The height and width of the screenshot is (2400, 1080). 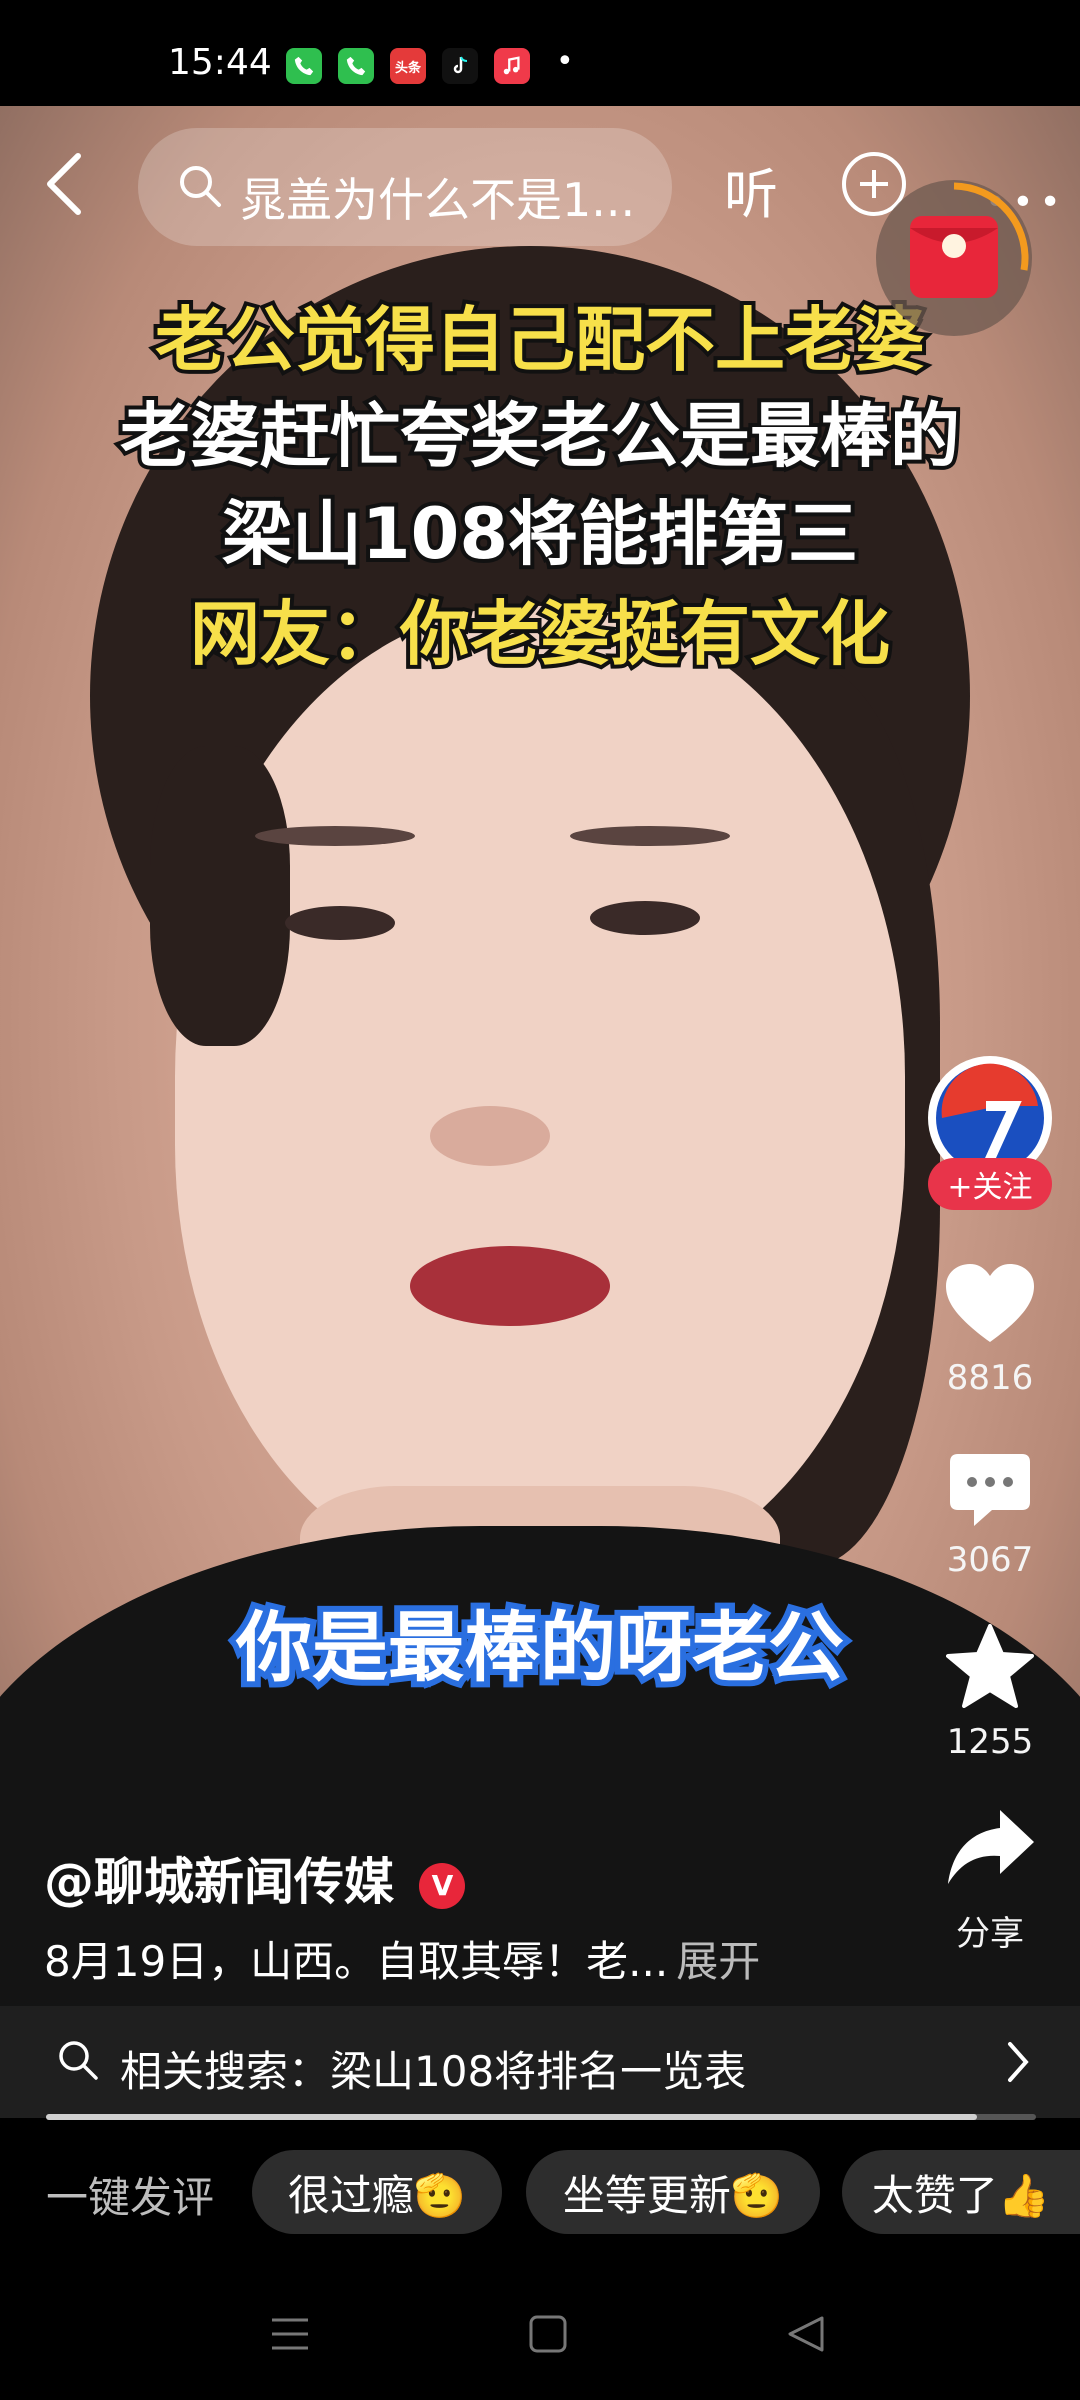 I want to click on favorite-button, so click(x=990, y=1668).